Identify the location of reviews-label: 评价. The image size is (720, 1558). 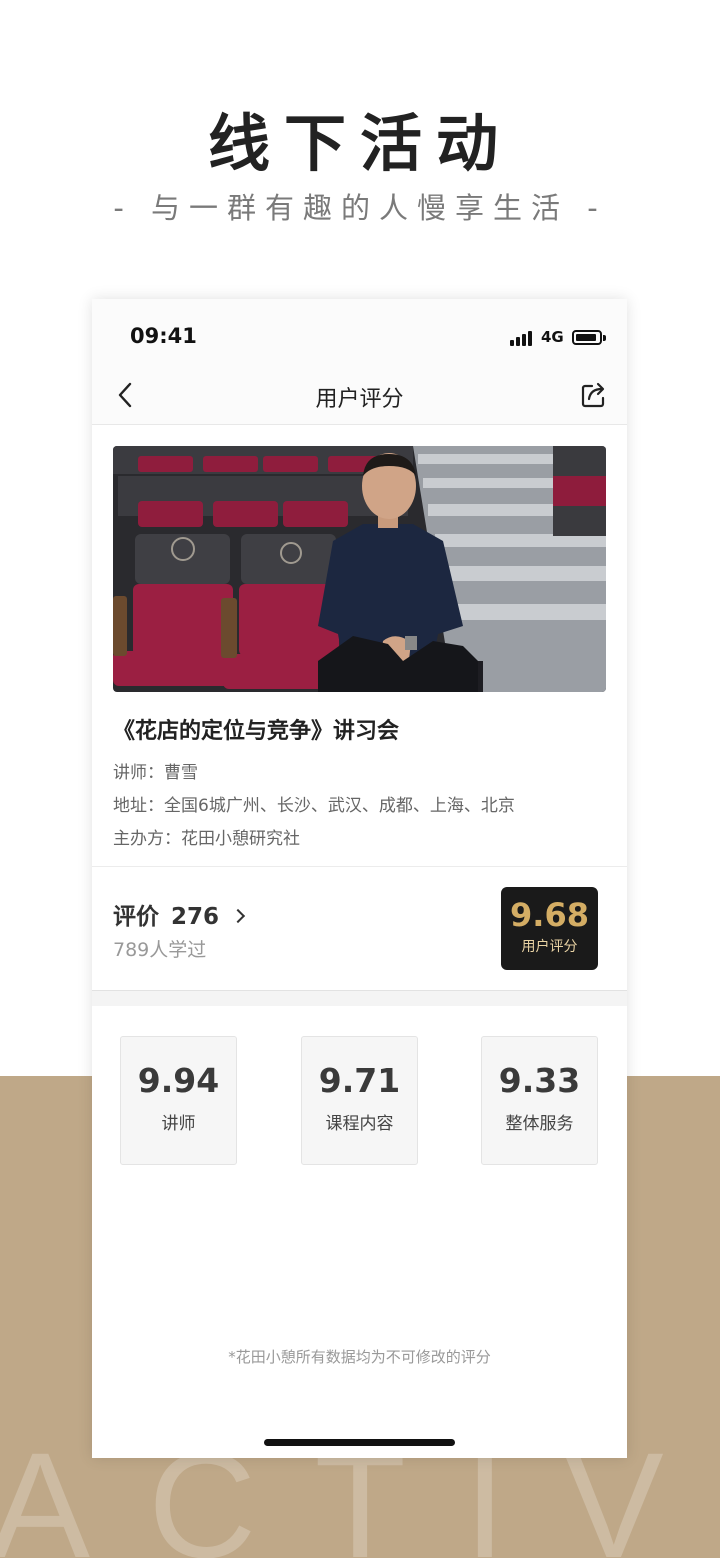
(136, 917).